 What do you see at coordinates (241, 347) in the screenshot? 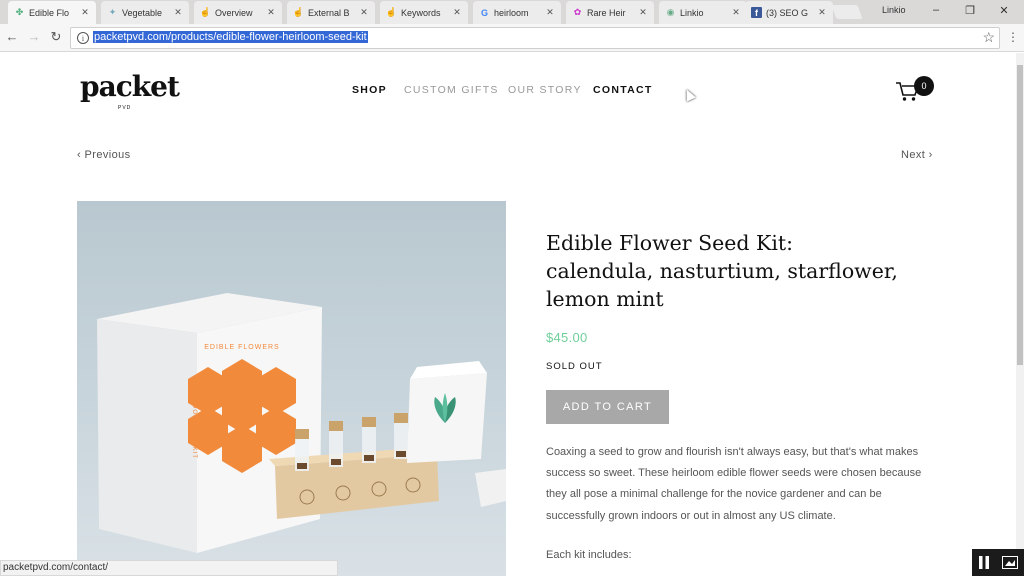
I see `box-label: EDIBLE FLOWERS` at bounding box center [241, 347].